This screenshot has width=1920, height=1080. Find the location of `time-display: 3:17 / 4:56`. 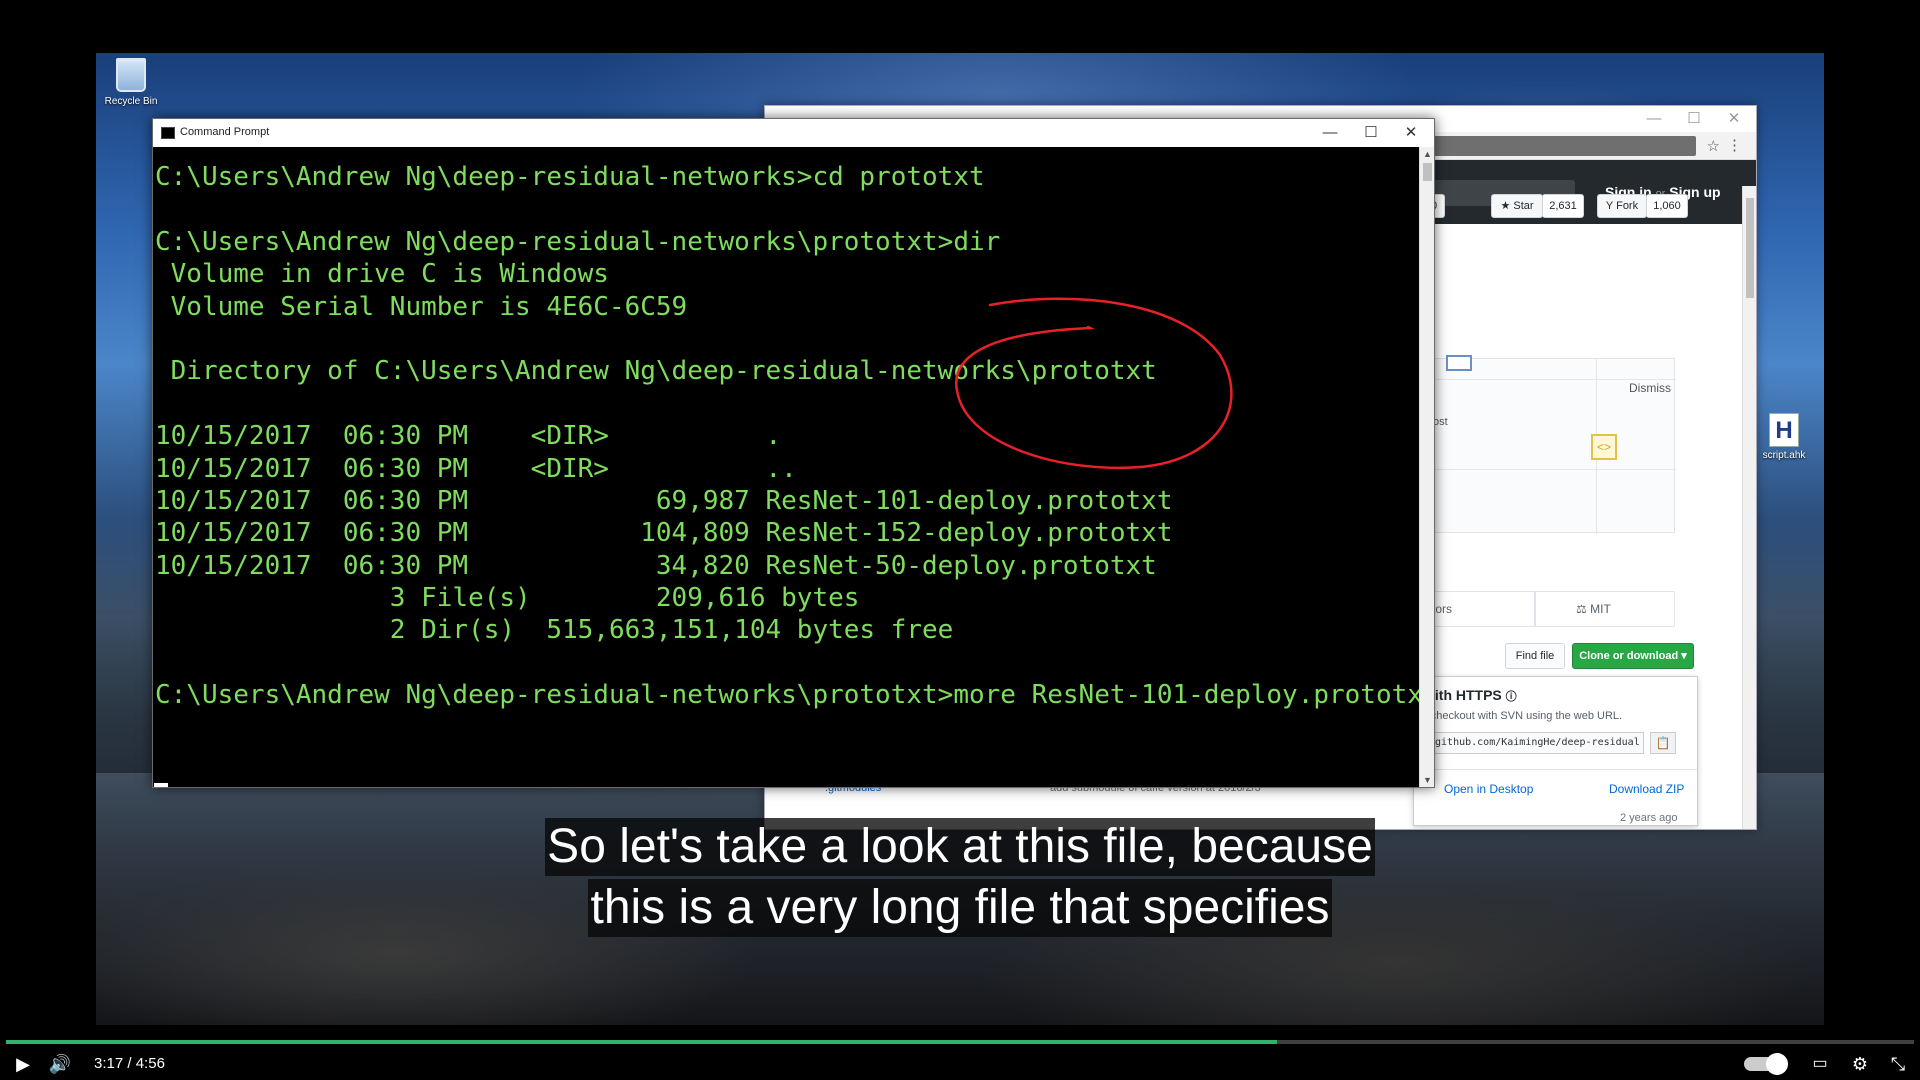

time-display: 3:17 / 4:56 is located at coordinates (129, 1064).